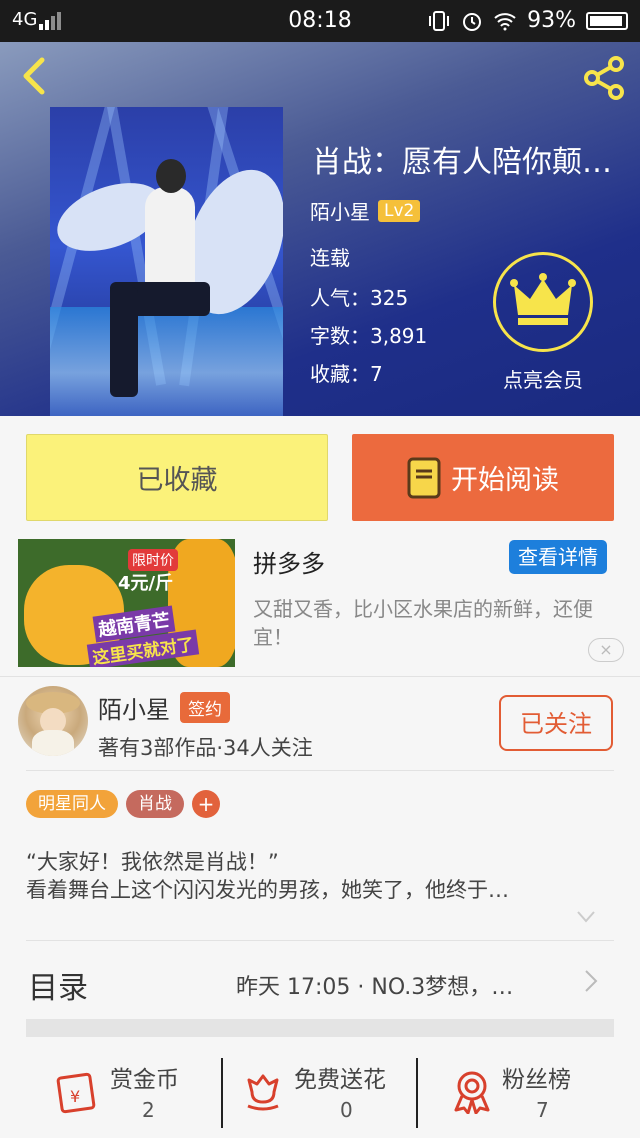  I want to click on chevron-right-icon, so click(591, 981).